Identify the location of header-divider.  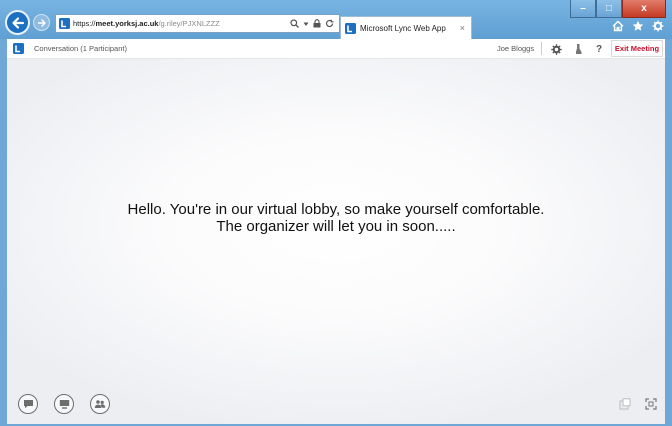
(541, 48).